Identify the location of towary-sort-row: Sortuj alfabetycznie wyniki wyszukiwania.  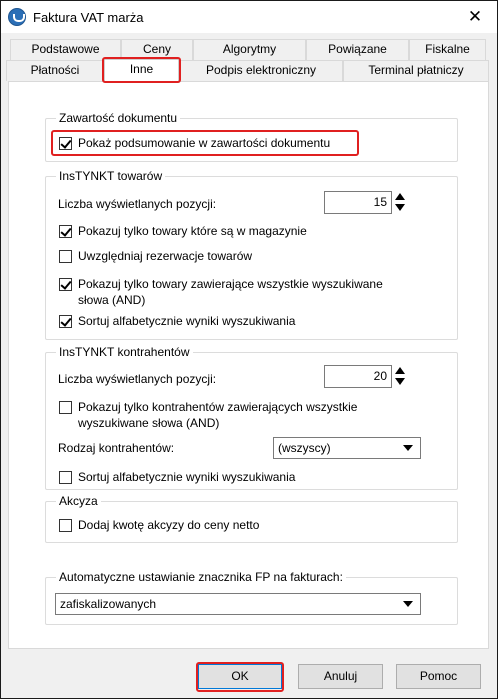
(177, 321).